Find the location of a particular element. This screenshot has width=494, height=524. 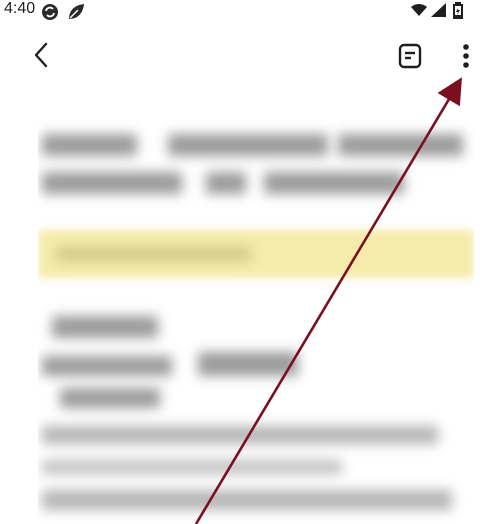

back-button is located at coordinates (42, 55).